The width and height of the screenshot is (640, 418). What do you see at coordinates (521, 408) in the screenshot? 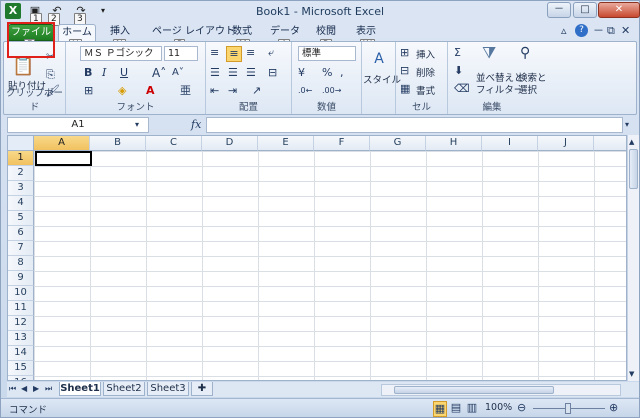
I see `zoom-out-icon: ⊖` at bounding box center [521, 408].